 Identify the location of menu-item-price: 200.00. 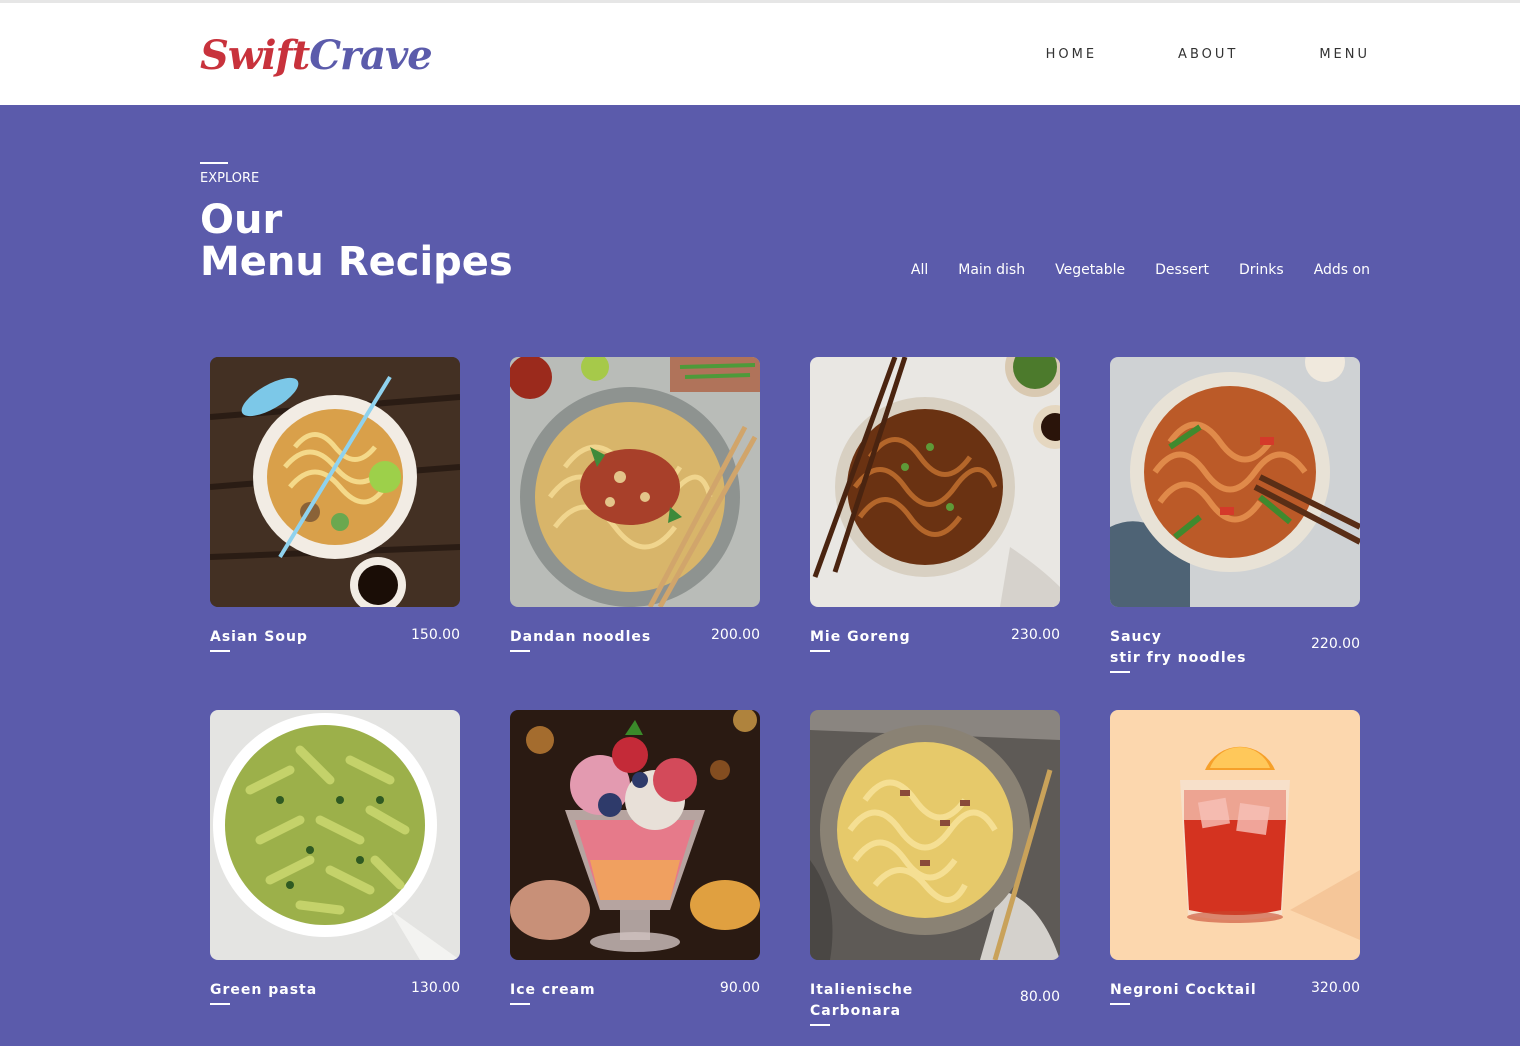
(735, 635).